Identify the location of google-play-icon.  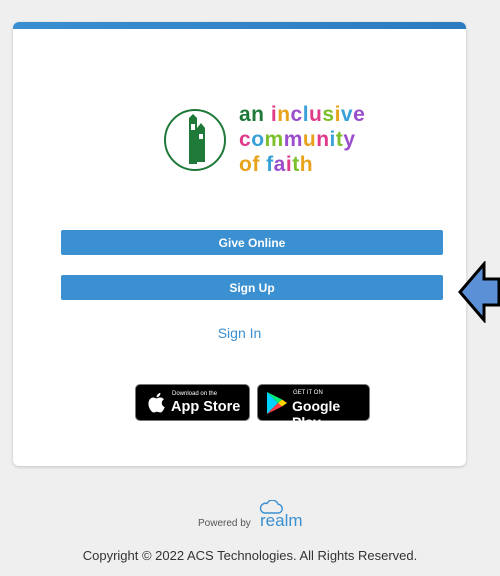
(277, 403).